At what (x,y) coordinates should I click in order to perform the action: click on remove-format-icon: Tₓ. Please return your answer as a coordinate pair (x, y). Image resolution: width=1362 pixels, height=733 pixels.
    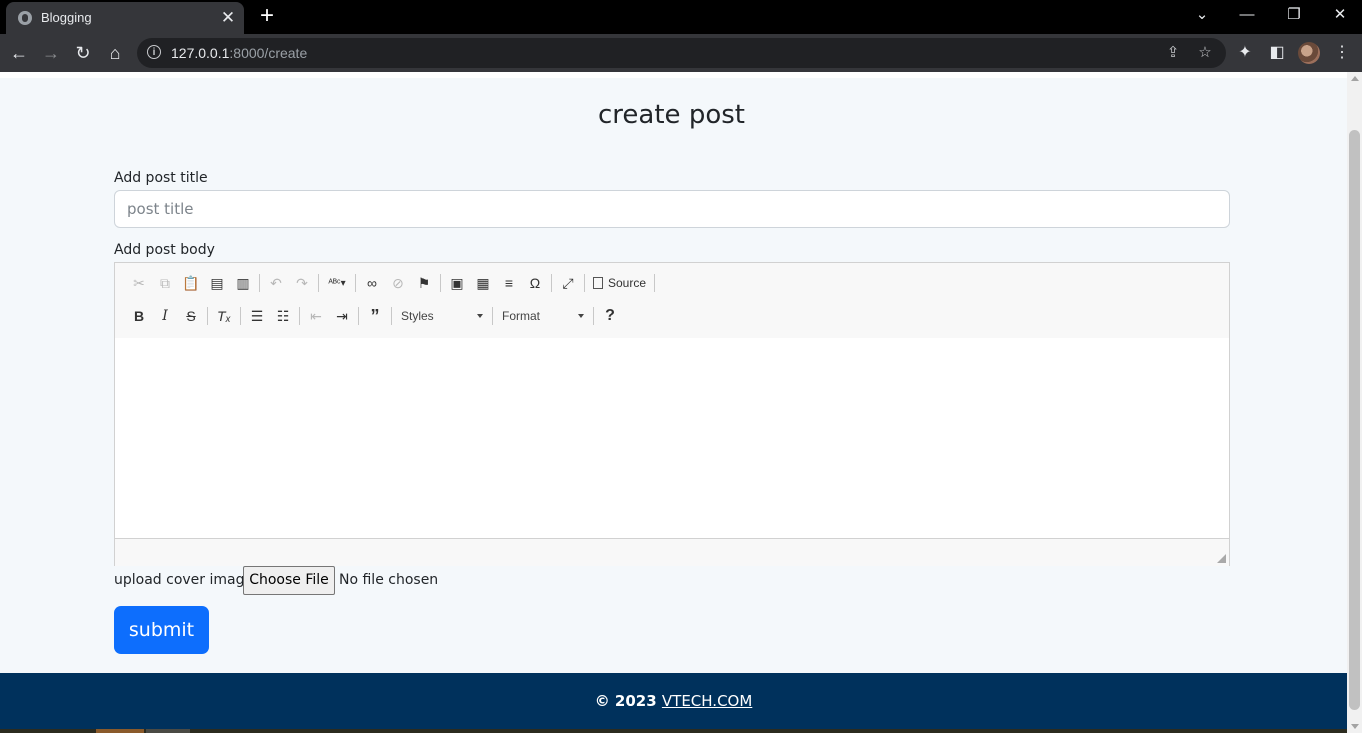
    Looking at the image, I should click on (224, 316).